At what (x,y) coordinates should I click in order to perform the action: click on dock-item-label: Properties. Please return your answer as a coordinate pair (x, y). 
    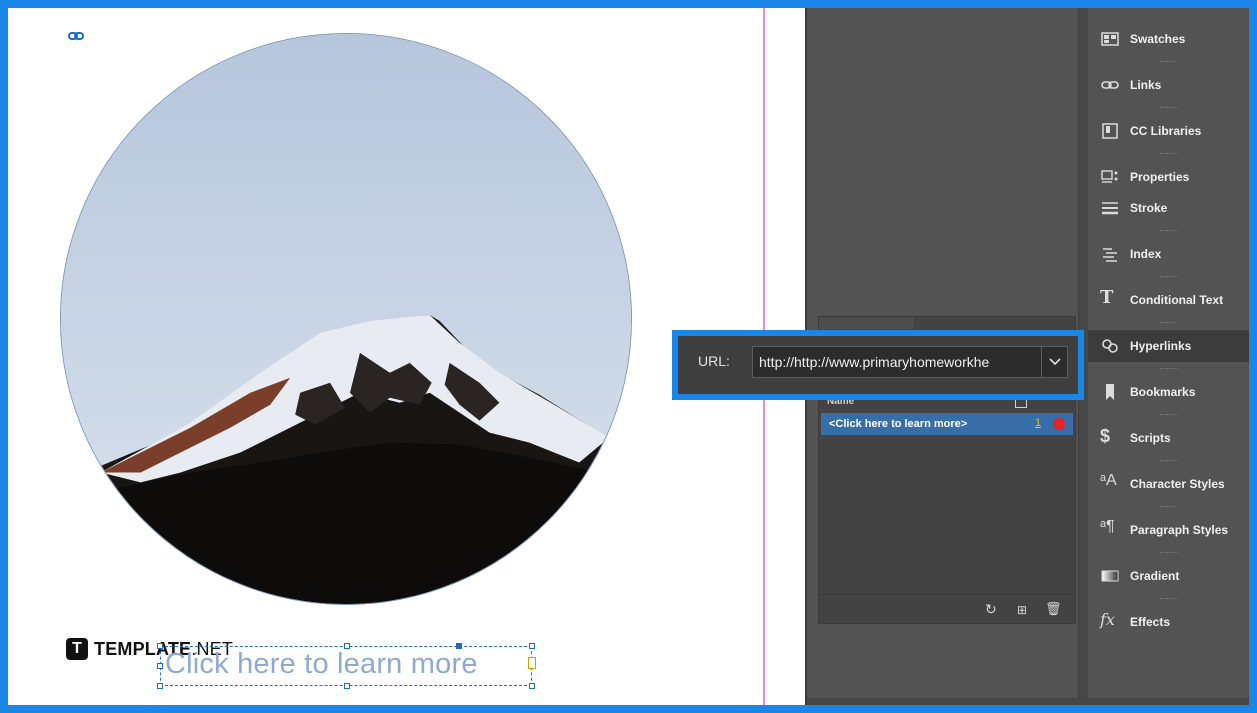
    Looking at the image, I should click on (1160, 177).